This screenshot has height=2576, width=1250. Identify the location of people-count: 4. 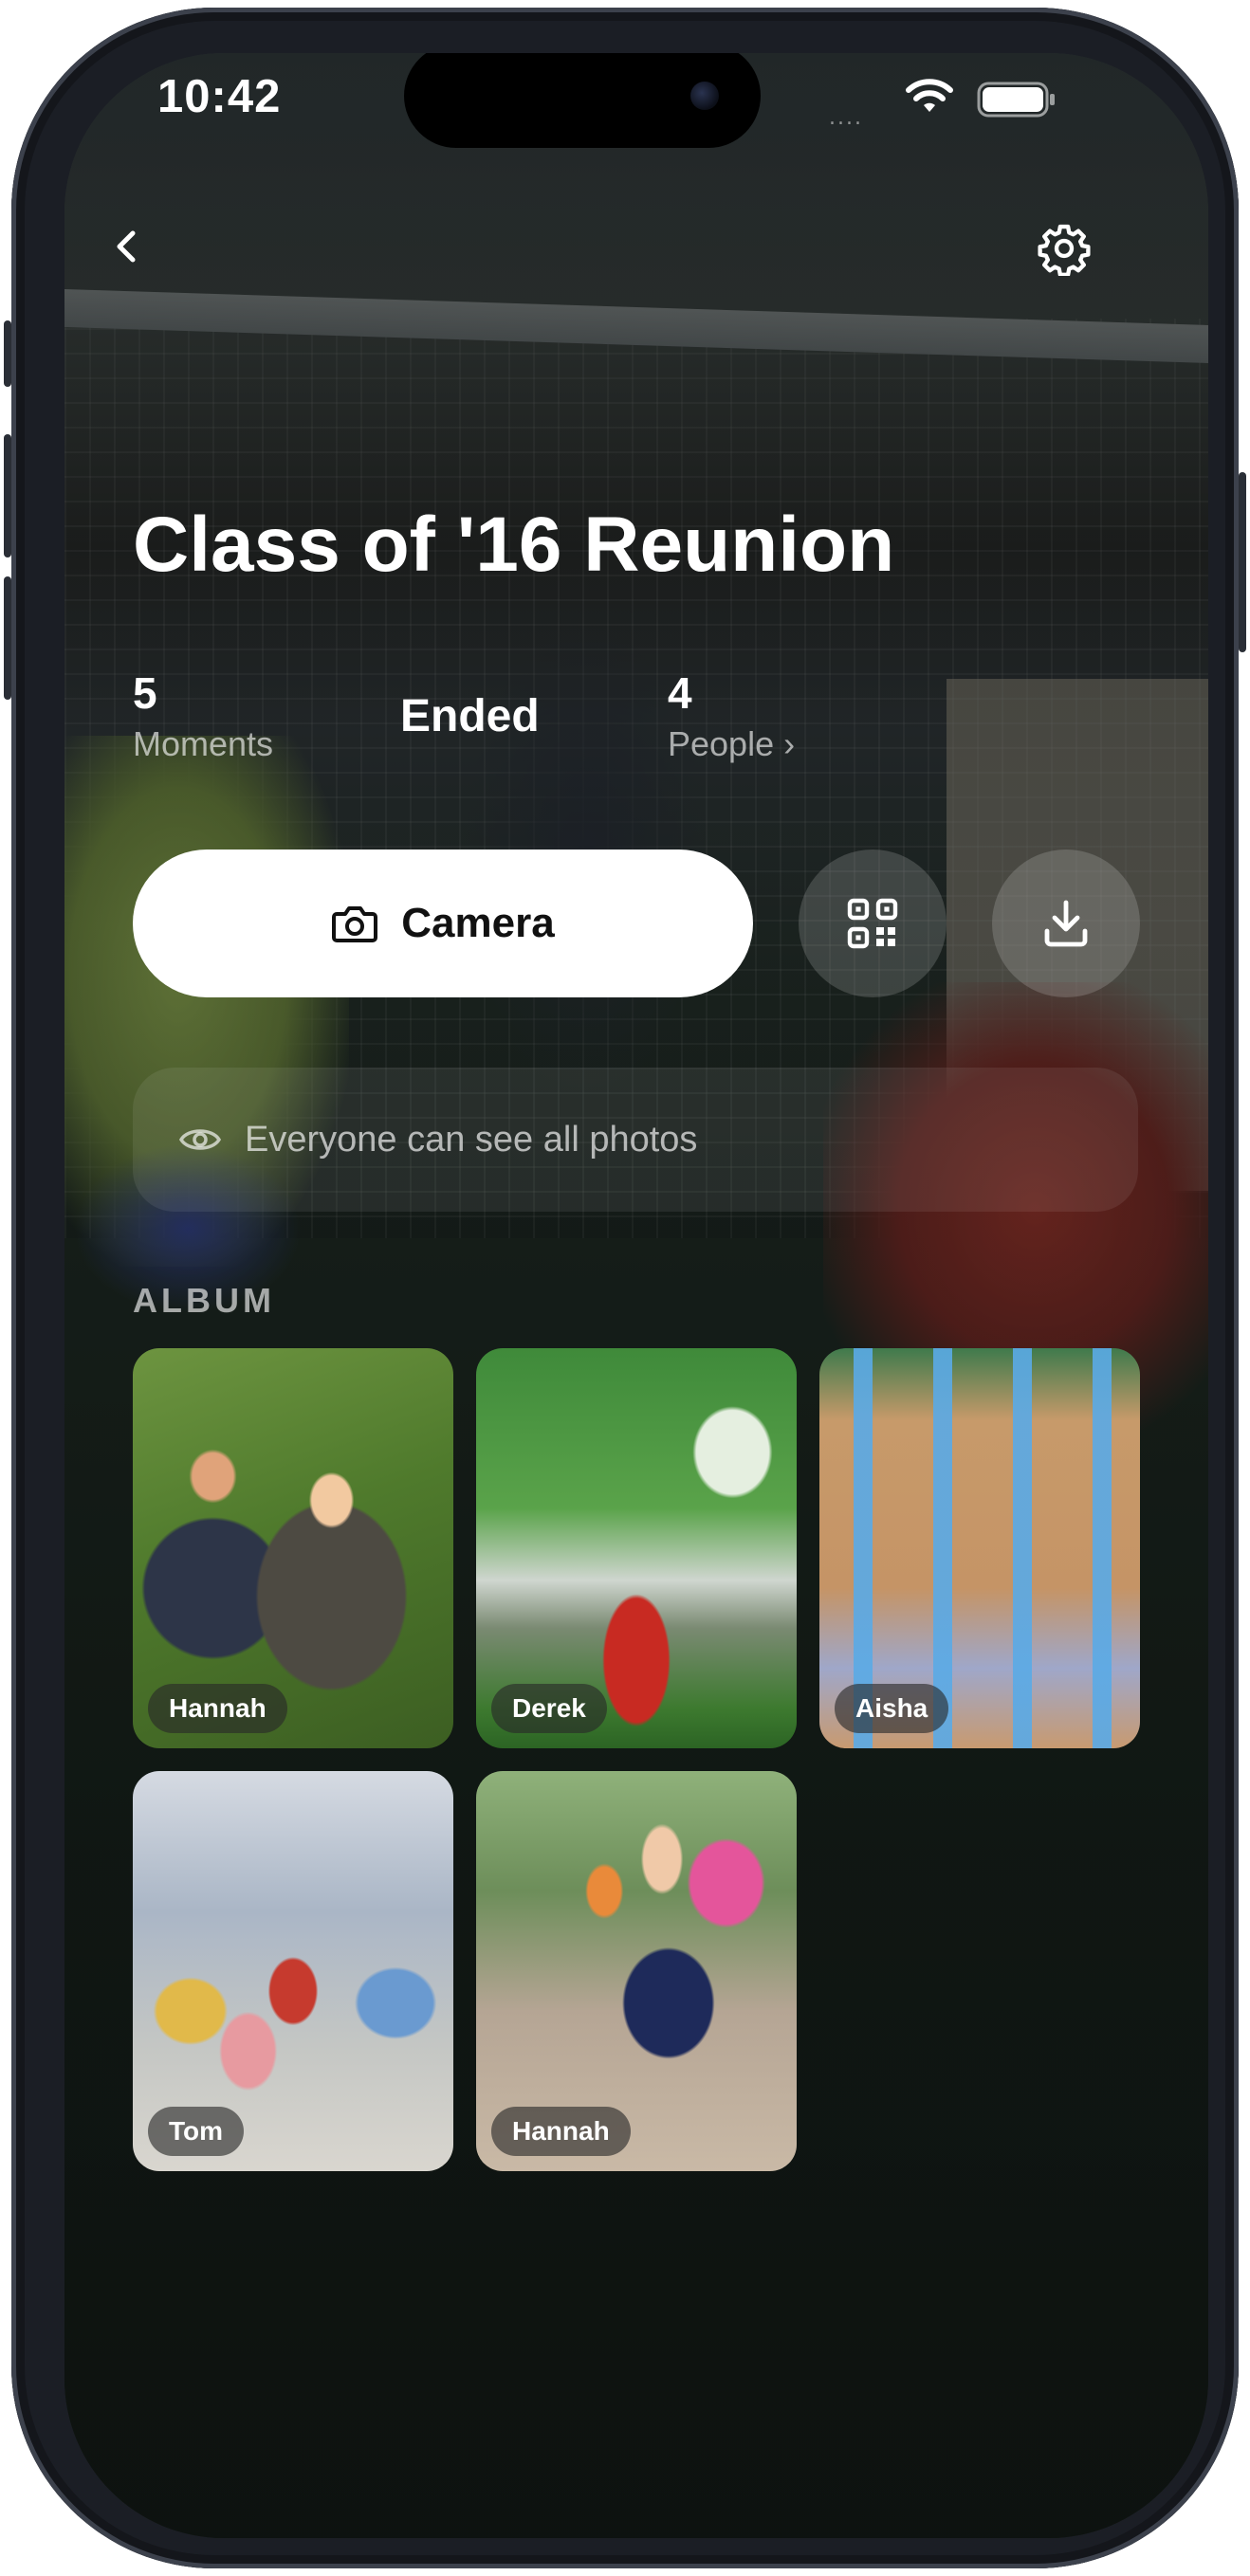
(680, 693).